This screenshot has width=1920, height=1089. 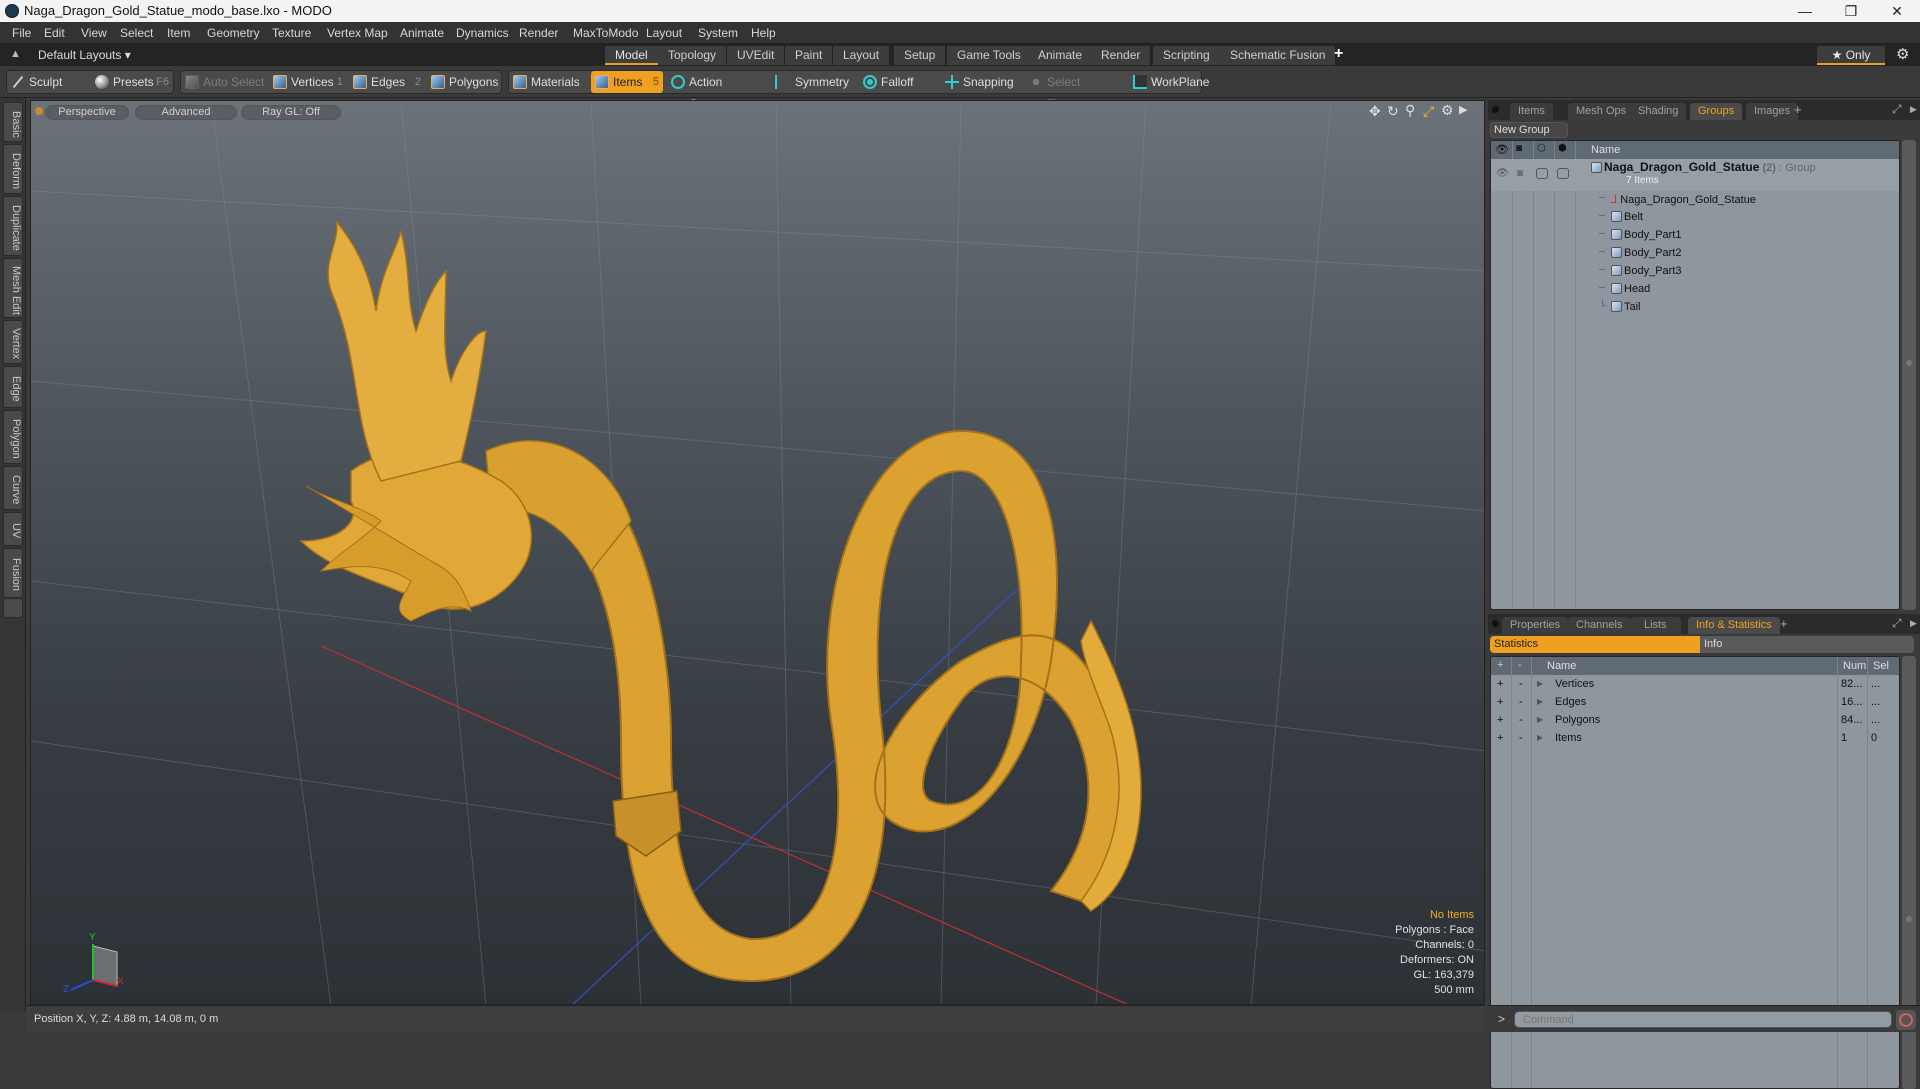 I want to click on vtab-uv: UV, so click(x=13, y=529).